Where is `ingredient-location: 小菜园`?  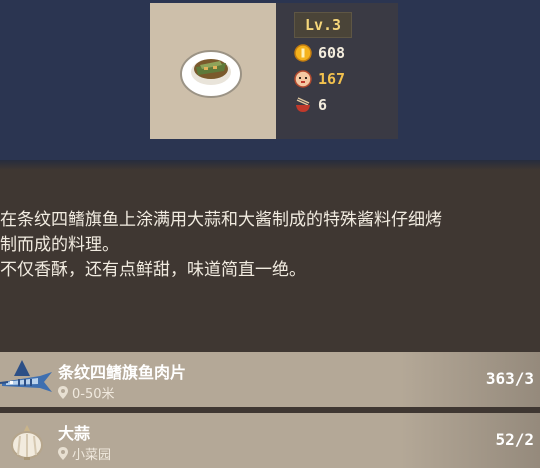
ingredient-location: 小菜园 is located at coordinates (84, 453).